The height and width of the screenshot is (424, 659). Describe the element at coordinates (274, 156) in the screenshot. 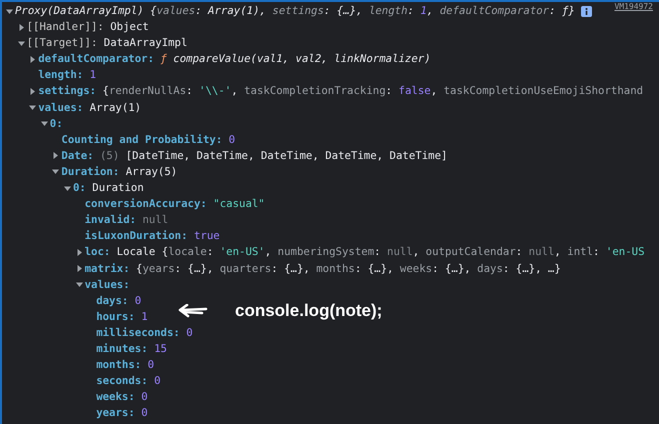

I see `property-value: (5) [DateTime, DateTime, DateTime, DateTime, DateTime]` at that location.